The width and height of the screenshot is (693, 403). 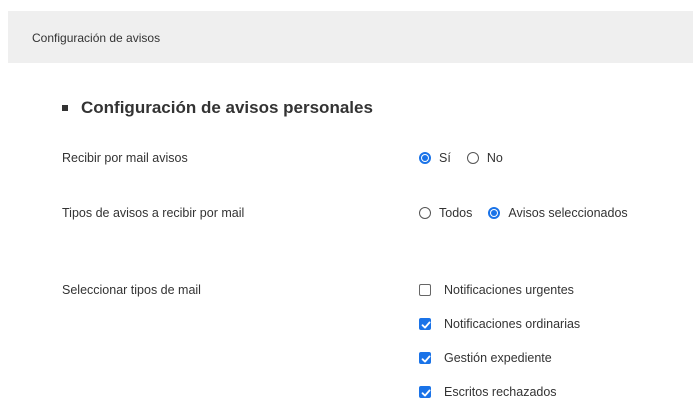 I want to click on checkbox-row-notificaciones-ordinarias: Notificaciones ordinarias, so click(x=499, y=324).